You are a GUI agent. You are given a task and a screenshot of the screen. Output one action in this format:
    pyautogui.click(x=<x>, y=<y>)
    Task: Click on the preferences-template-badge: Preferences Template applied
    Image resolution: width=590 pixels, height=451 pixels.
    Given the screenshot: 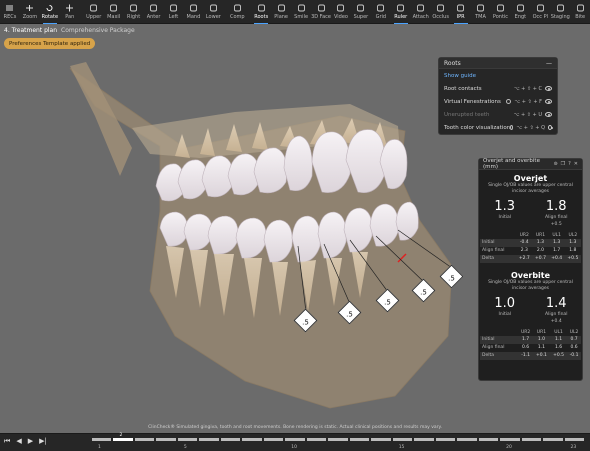 What is the action you would take?
    pyautogui.click(x=50, y=43)
    